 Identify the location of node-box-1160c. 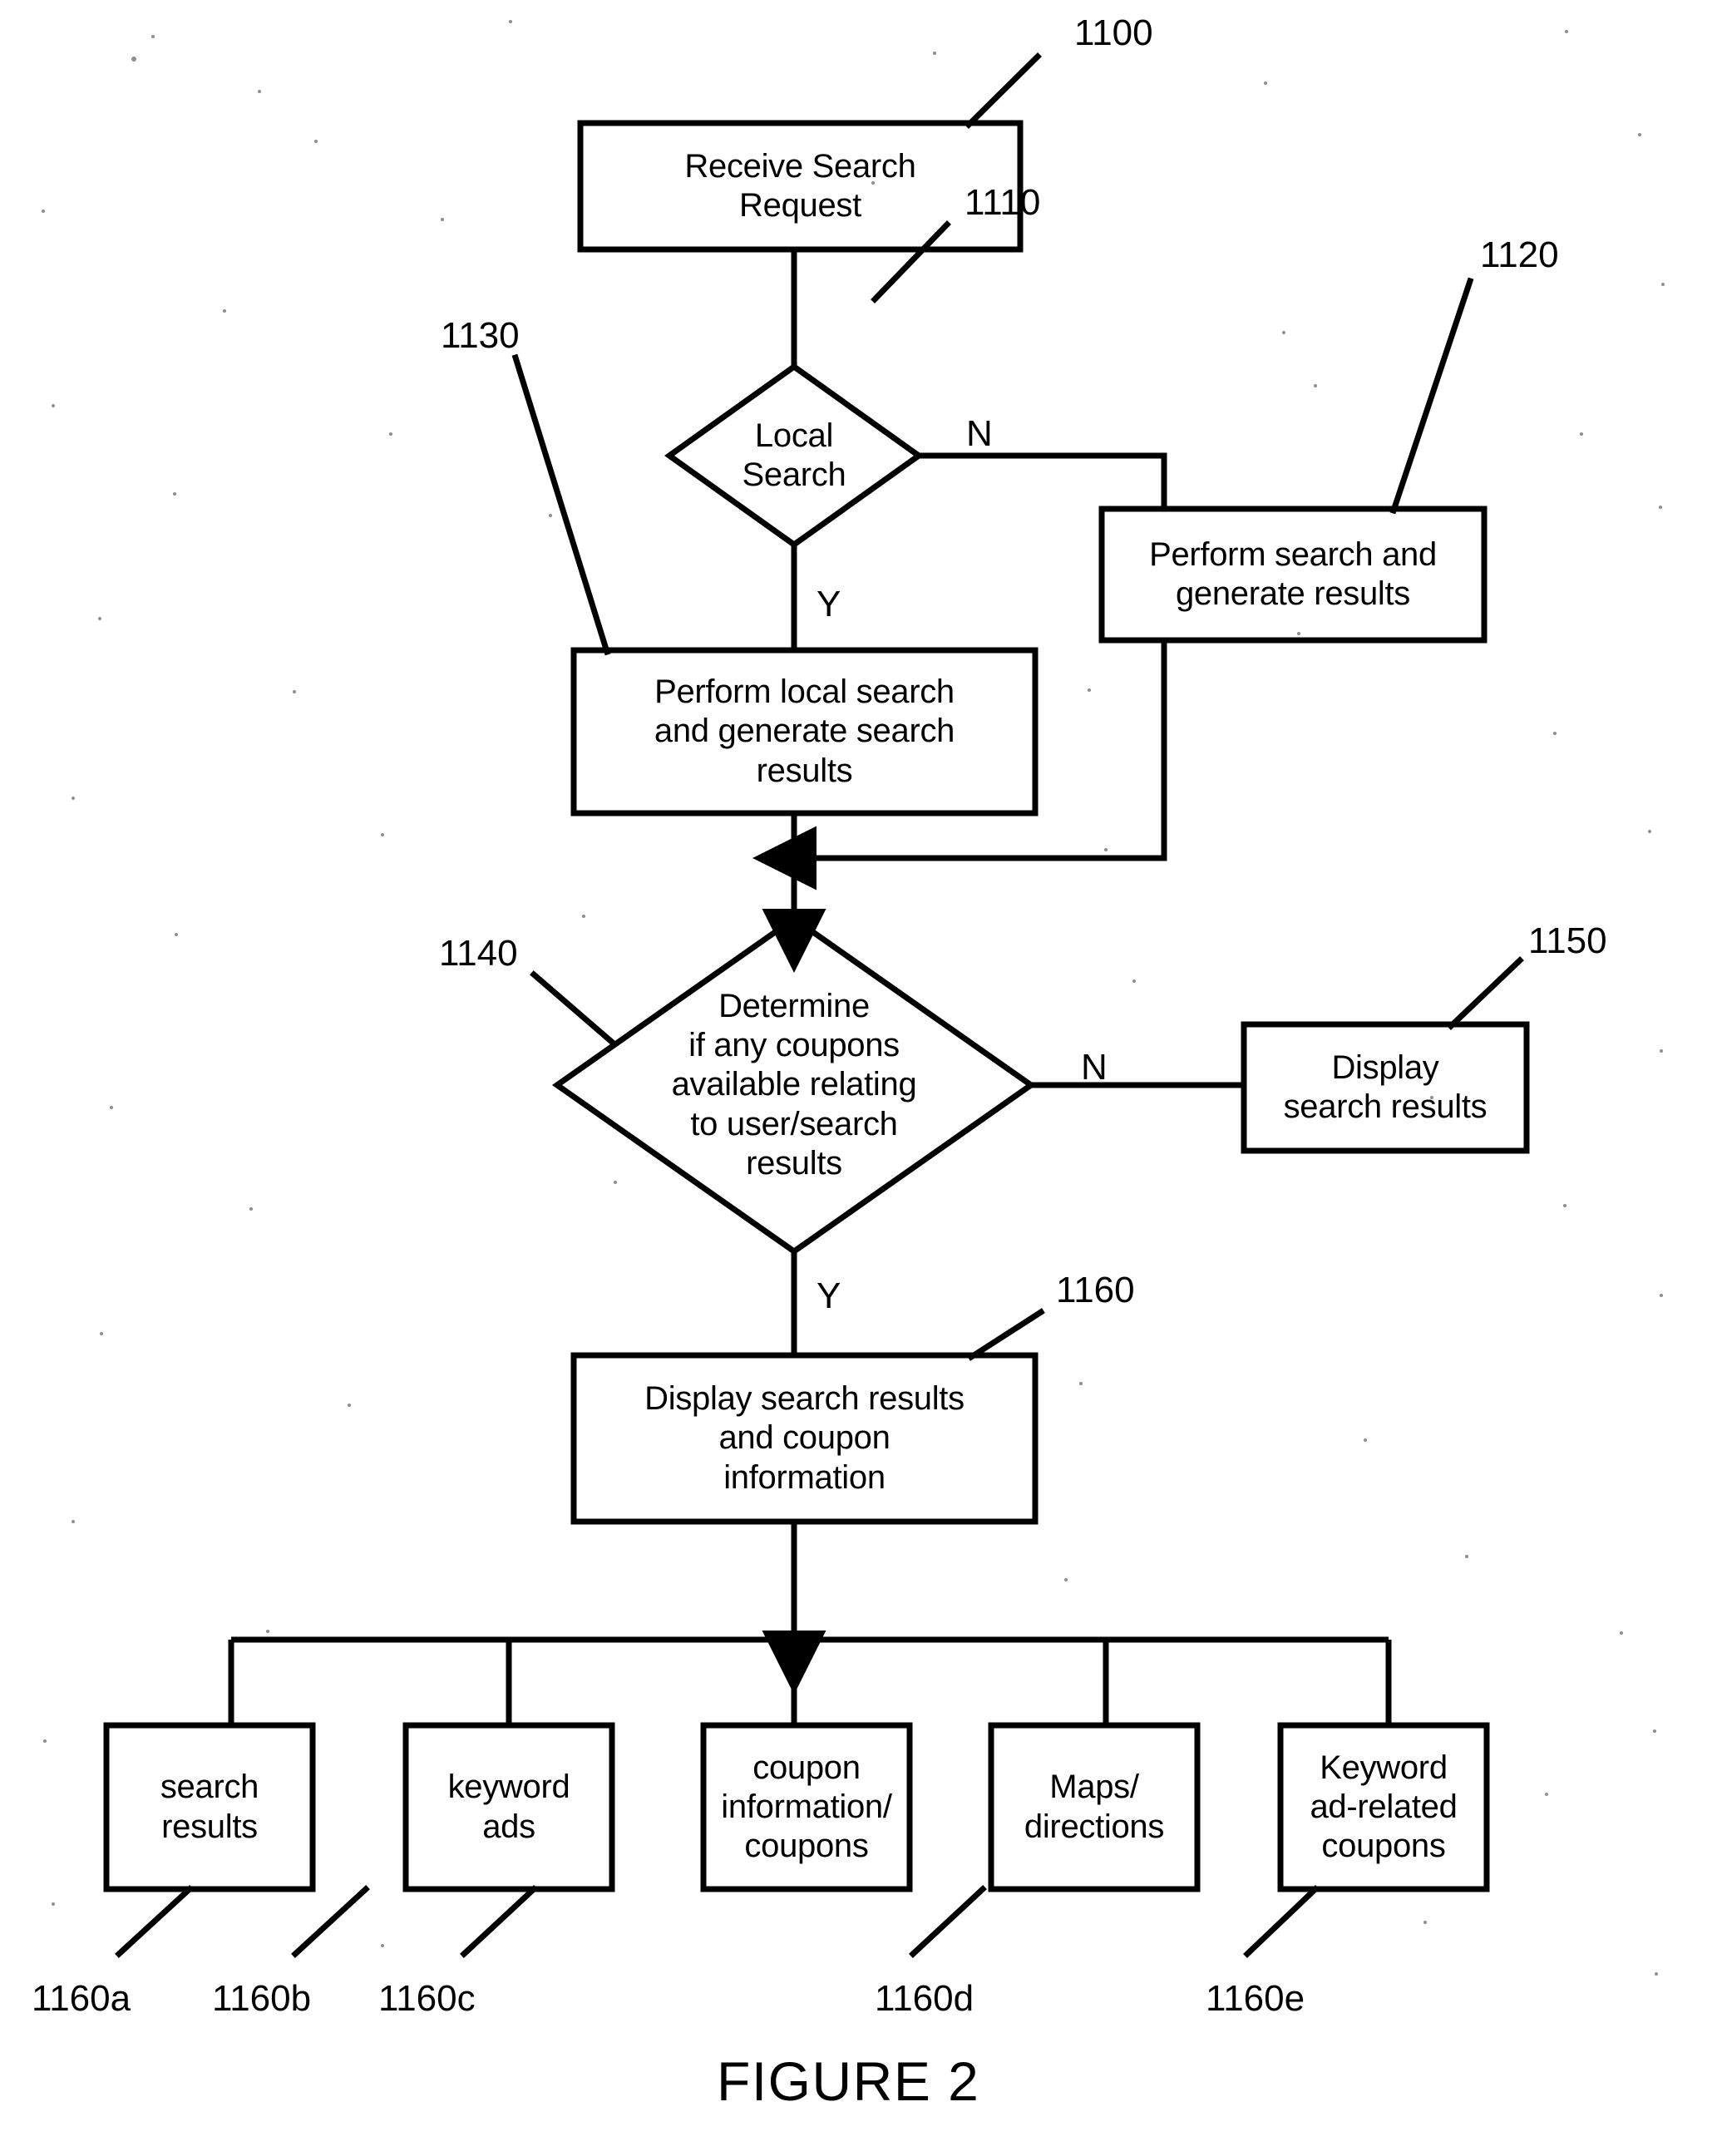
(806, 1807).